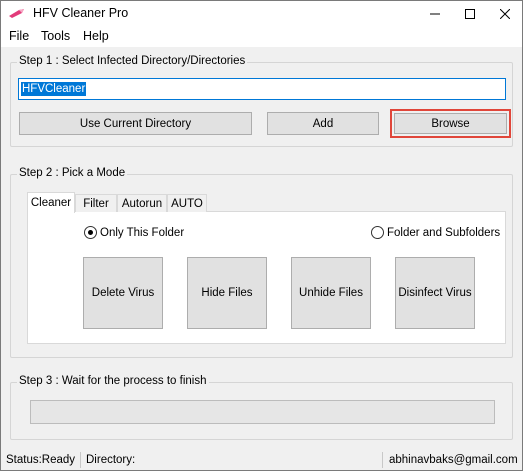  I want to click on delete-virus-button: Delete Virus, so click(123, 293).